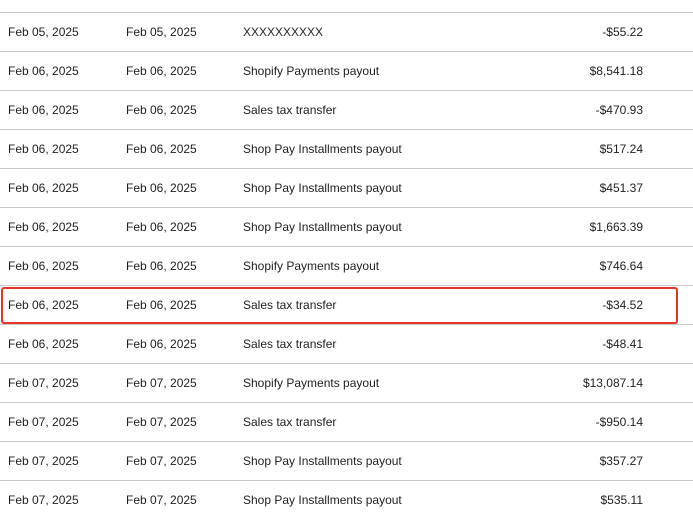  I want to click on transaction-amount: -$34.52, so click(622, 305).